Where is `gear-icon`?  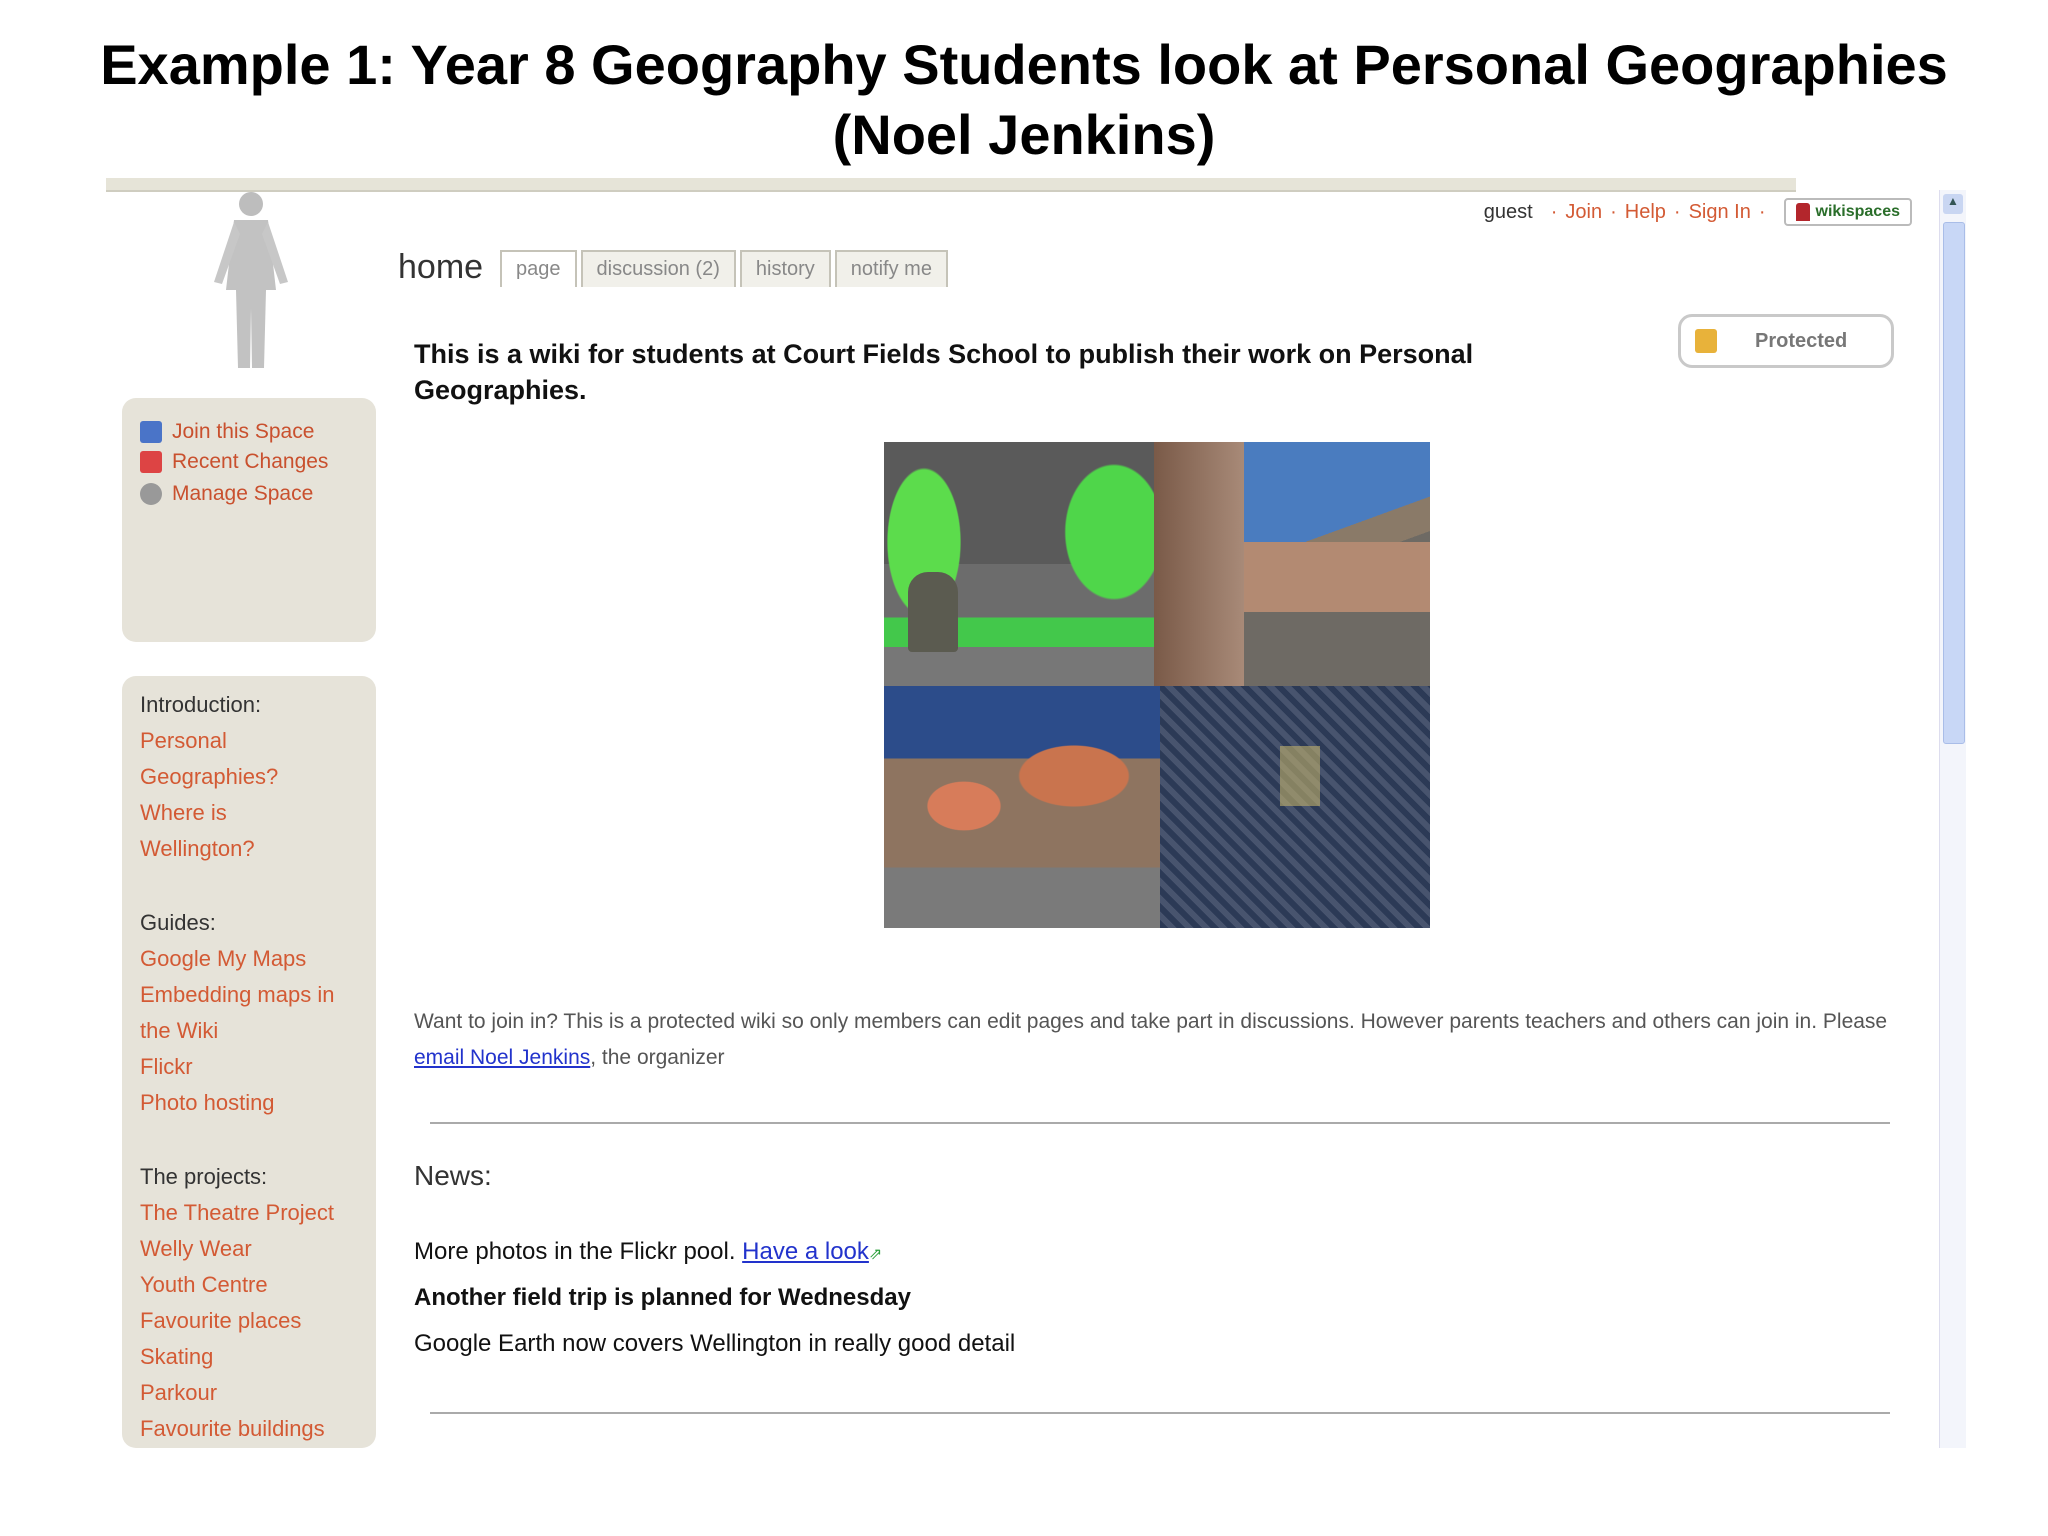
gear-icon is located at coordinates (151, 494).